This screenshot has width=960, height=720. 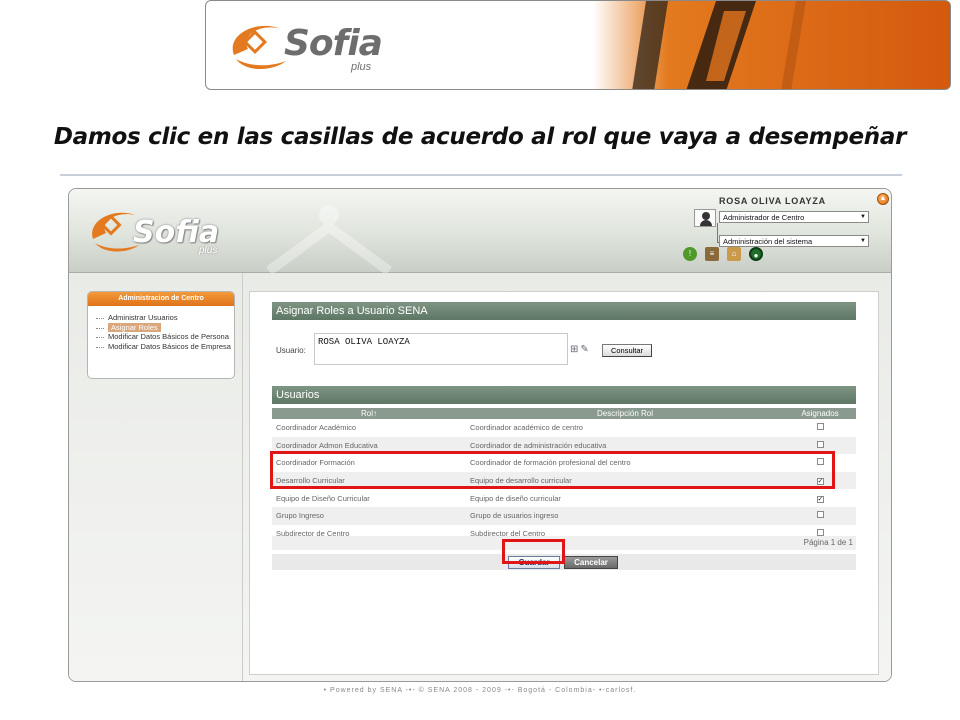 I want to click on menu-item-modificar-empresa: Modificar Datos Básicos de Empresa, so click(x=164, y=347).